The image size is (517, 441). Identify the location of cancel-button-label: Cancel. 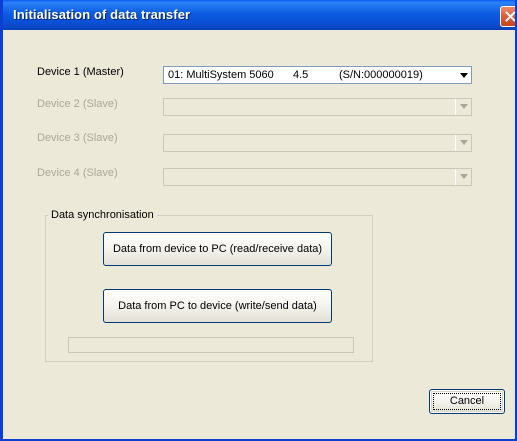
(467, 401).